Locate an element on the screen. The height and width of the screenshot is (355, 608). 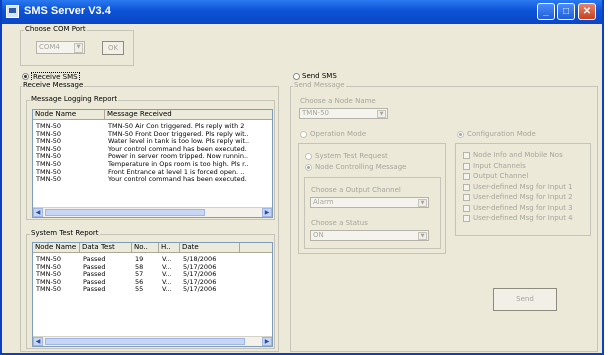
column-header-data-test: Data Test is located at coordinates (106, 248).